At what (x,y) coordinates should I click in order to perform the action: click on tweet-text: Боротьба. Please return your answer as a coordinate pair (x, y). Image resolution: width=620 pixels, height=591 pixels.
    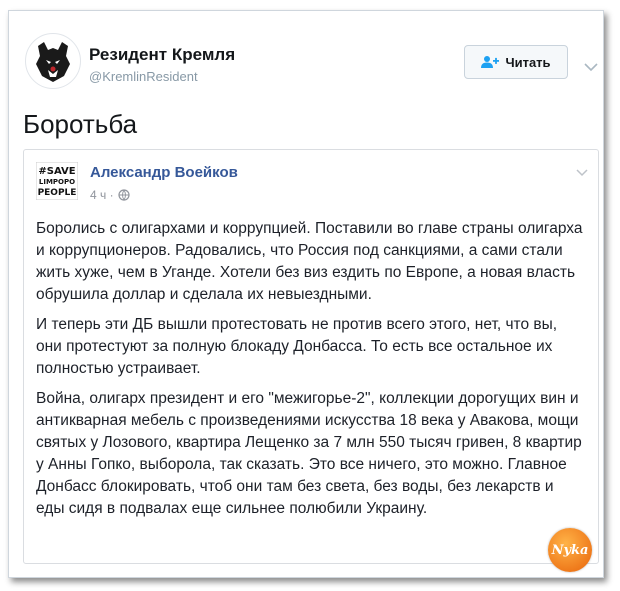
    Looking at the image, I should click on (80, 124).